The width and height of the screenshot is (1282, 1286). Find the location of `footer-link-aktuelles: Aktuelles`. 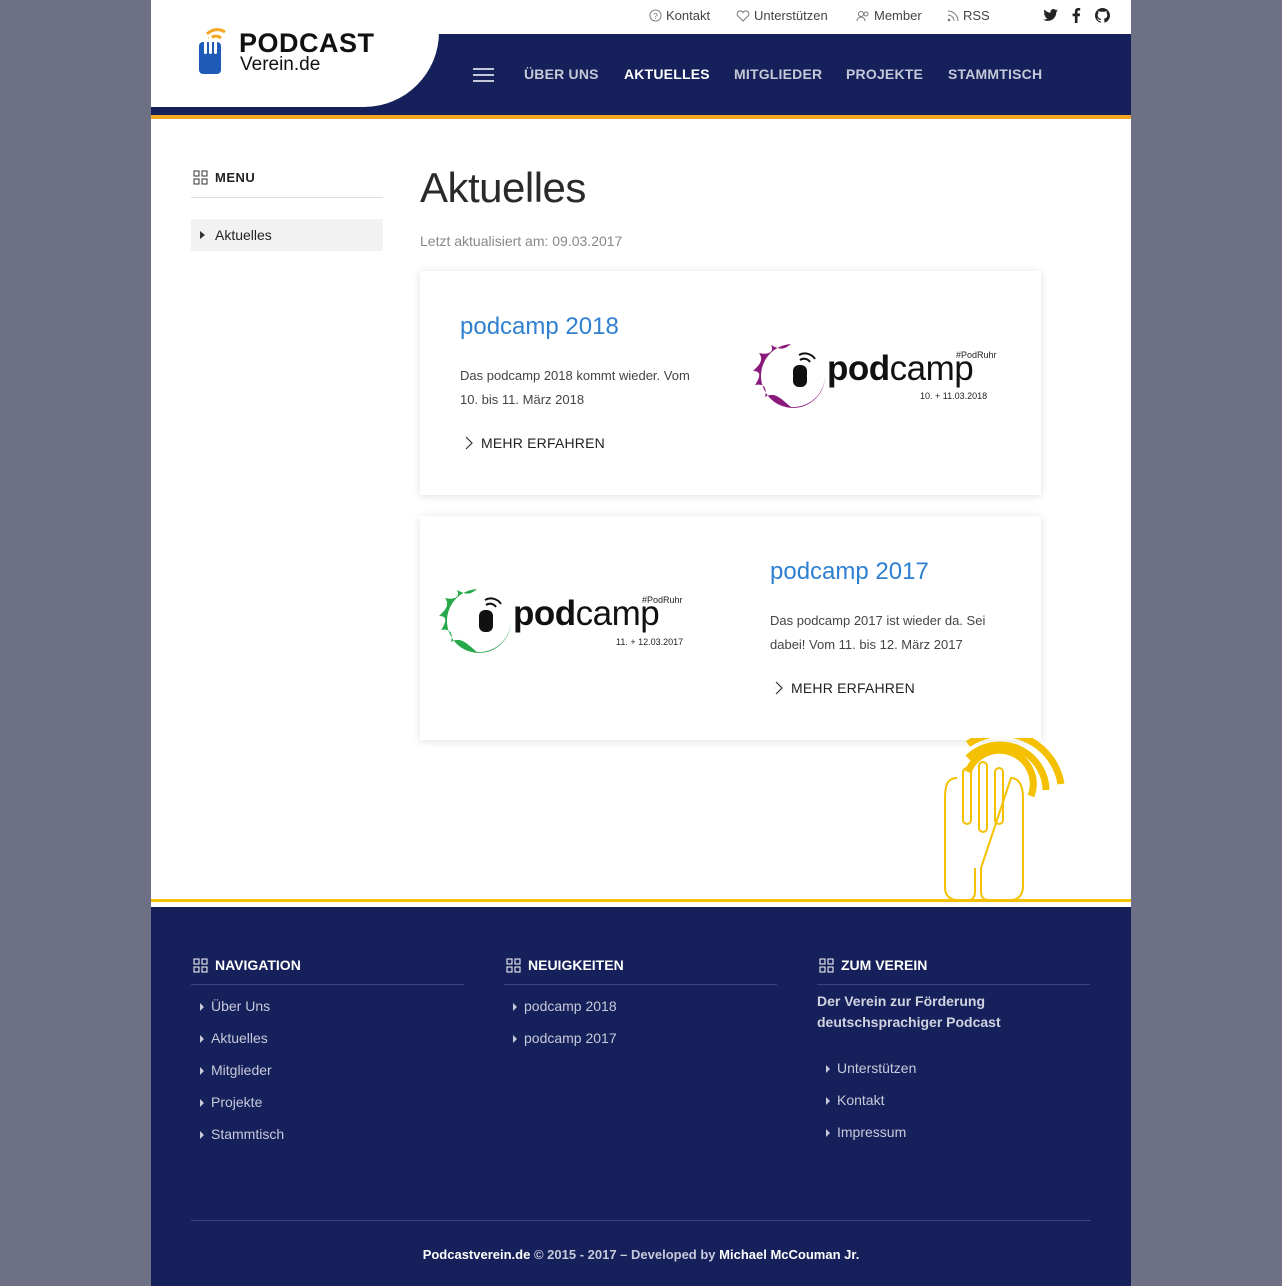

footer-link-aktuelles: Aktuelles is located at coordinates (234, 1038).